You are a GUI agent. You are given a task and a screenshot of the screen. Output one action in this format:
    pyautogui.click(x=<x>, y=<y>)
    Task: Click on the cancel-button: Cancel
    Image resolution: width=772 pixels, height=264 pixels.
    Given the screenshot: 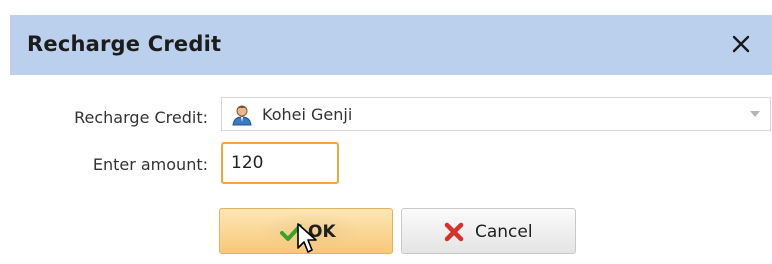 What is the action you would take?
    pyautogui.click(x=488, y=231)
    